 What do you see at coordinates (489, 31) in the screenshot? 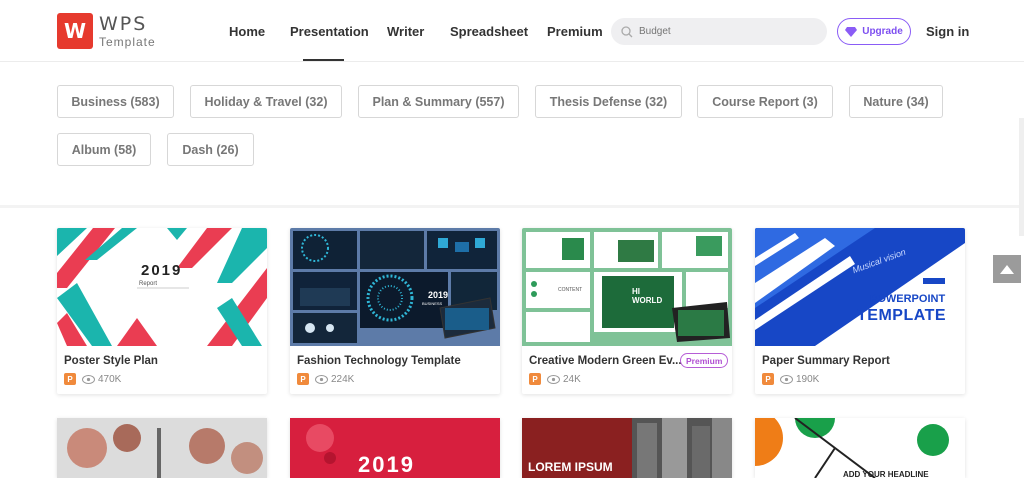
I see `nav-spreadsheet: Spreadsheet` at bounding box center [489, 31].